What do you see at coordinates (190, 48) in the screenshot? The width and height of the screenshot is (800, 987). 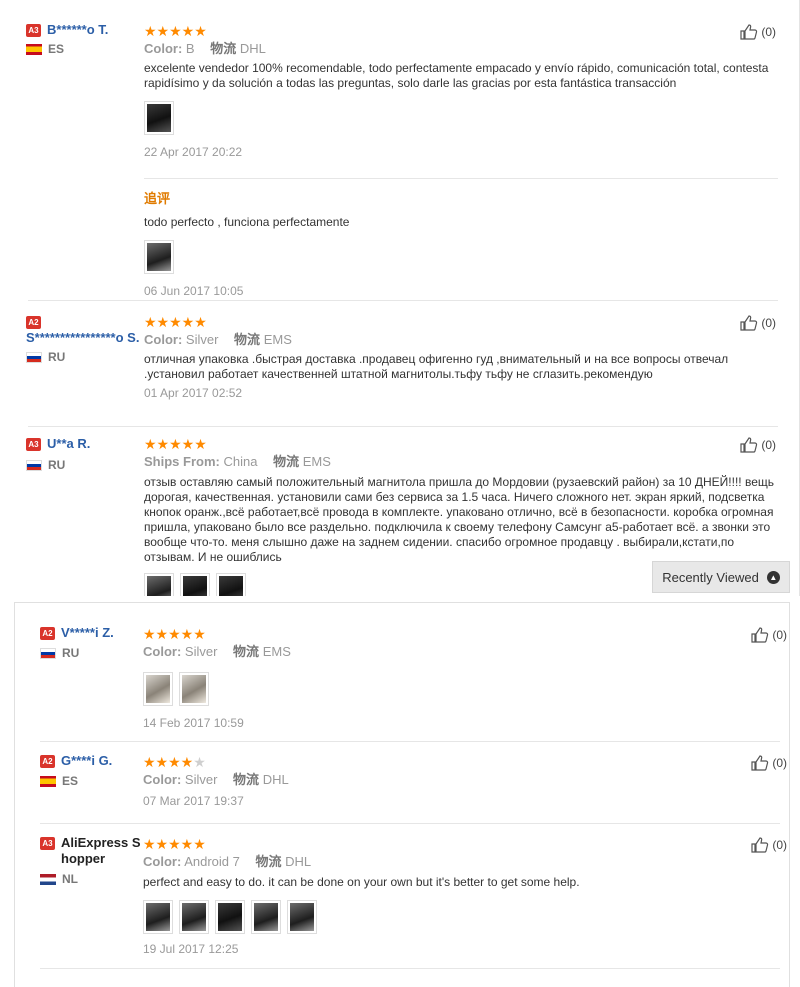 I see `attr-value: B` at bounding box center [190, 48].